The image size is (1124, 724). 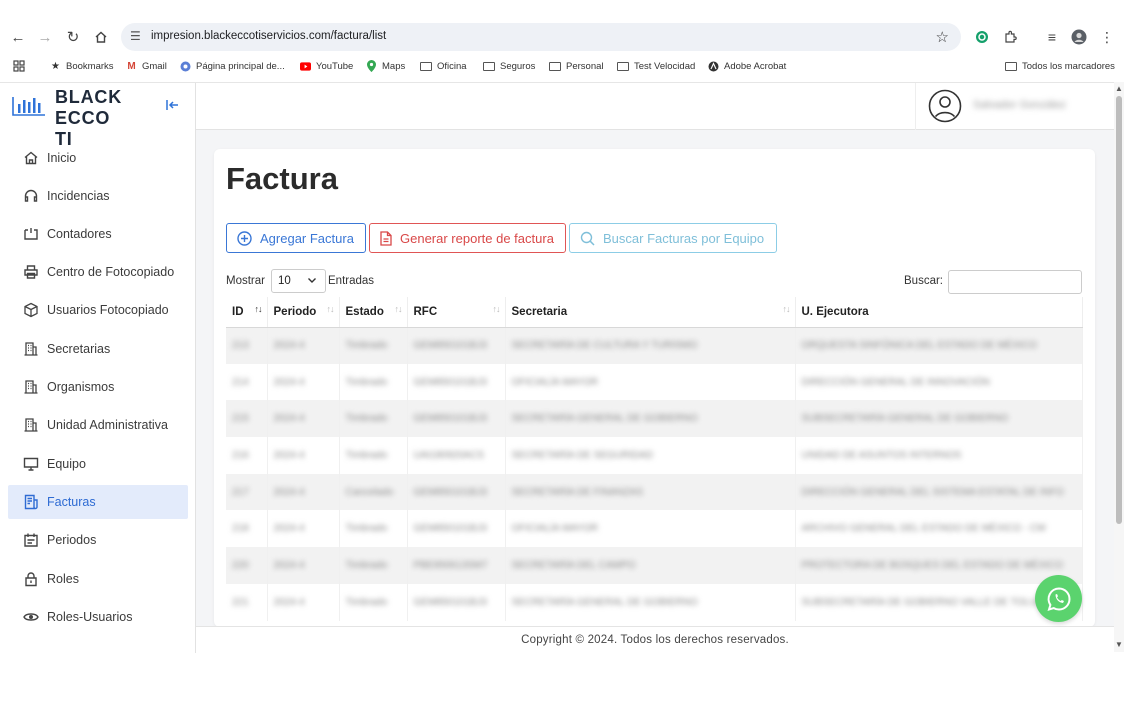 I want to click on back-icon: ←, so click(x=18, y=37).